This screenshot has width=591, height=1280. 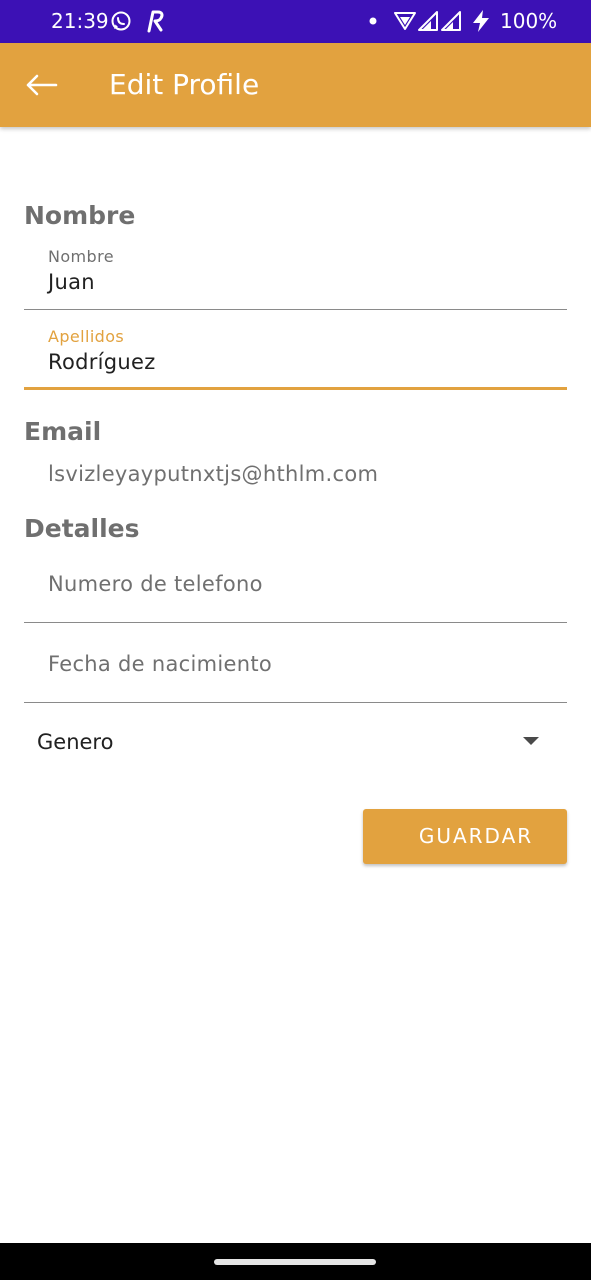 What do you see at coordinates (295, 21) in the screenshot?
I see `status-bar: 21:39 100%` at bounding box center [295, 21].